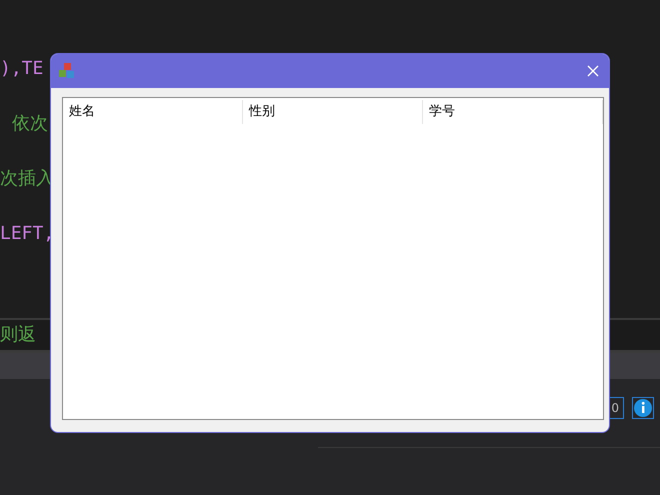 The width and height of the screenshot is (660, 495). I want to click on code-line: 则返, so click(18, 335).